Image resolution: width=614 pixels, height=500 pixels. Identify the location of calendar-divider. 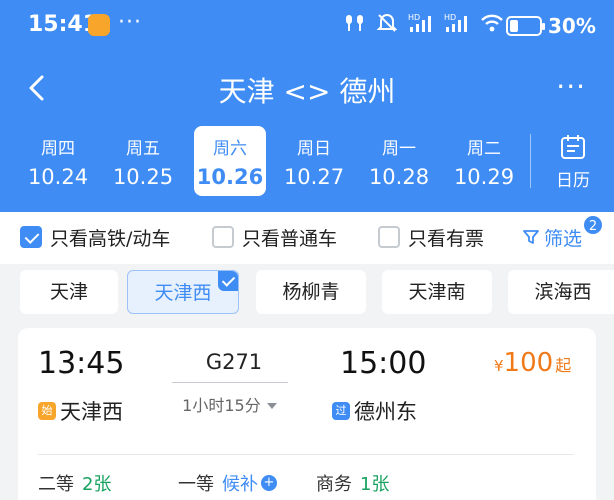
(530, 161).